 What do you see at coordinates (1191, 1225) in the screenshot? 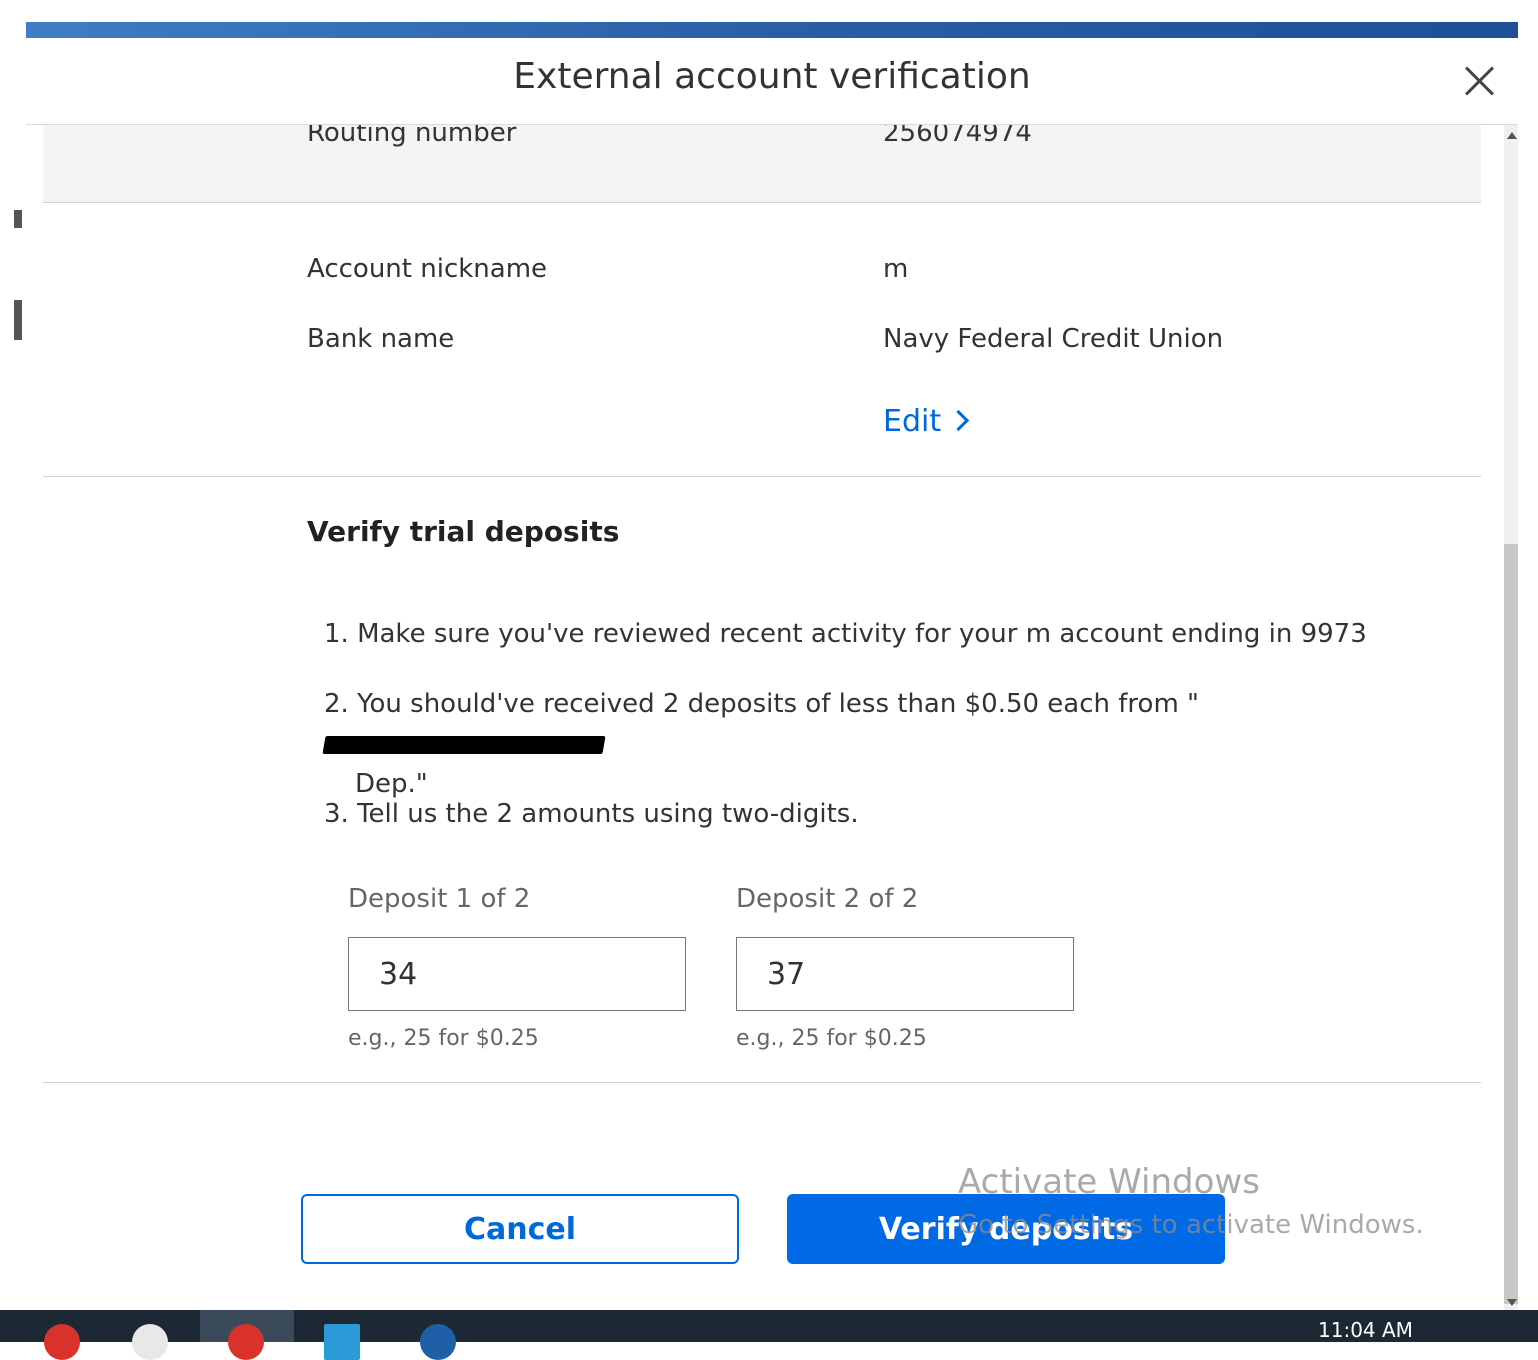
I see `activate-windows-subtext: Go to Settings to activate Windows.` at bounding box center [1191, 1225].